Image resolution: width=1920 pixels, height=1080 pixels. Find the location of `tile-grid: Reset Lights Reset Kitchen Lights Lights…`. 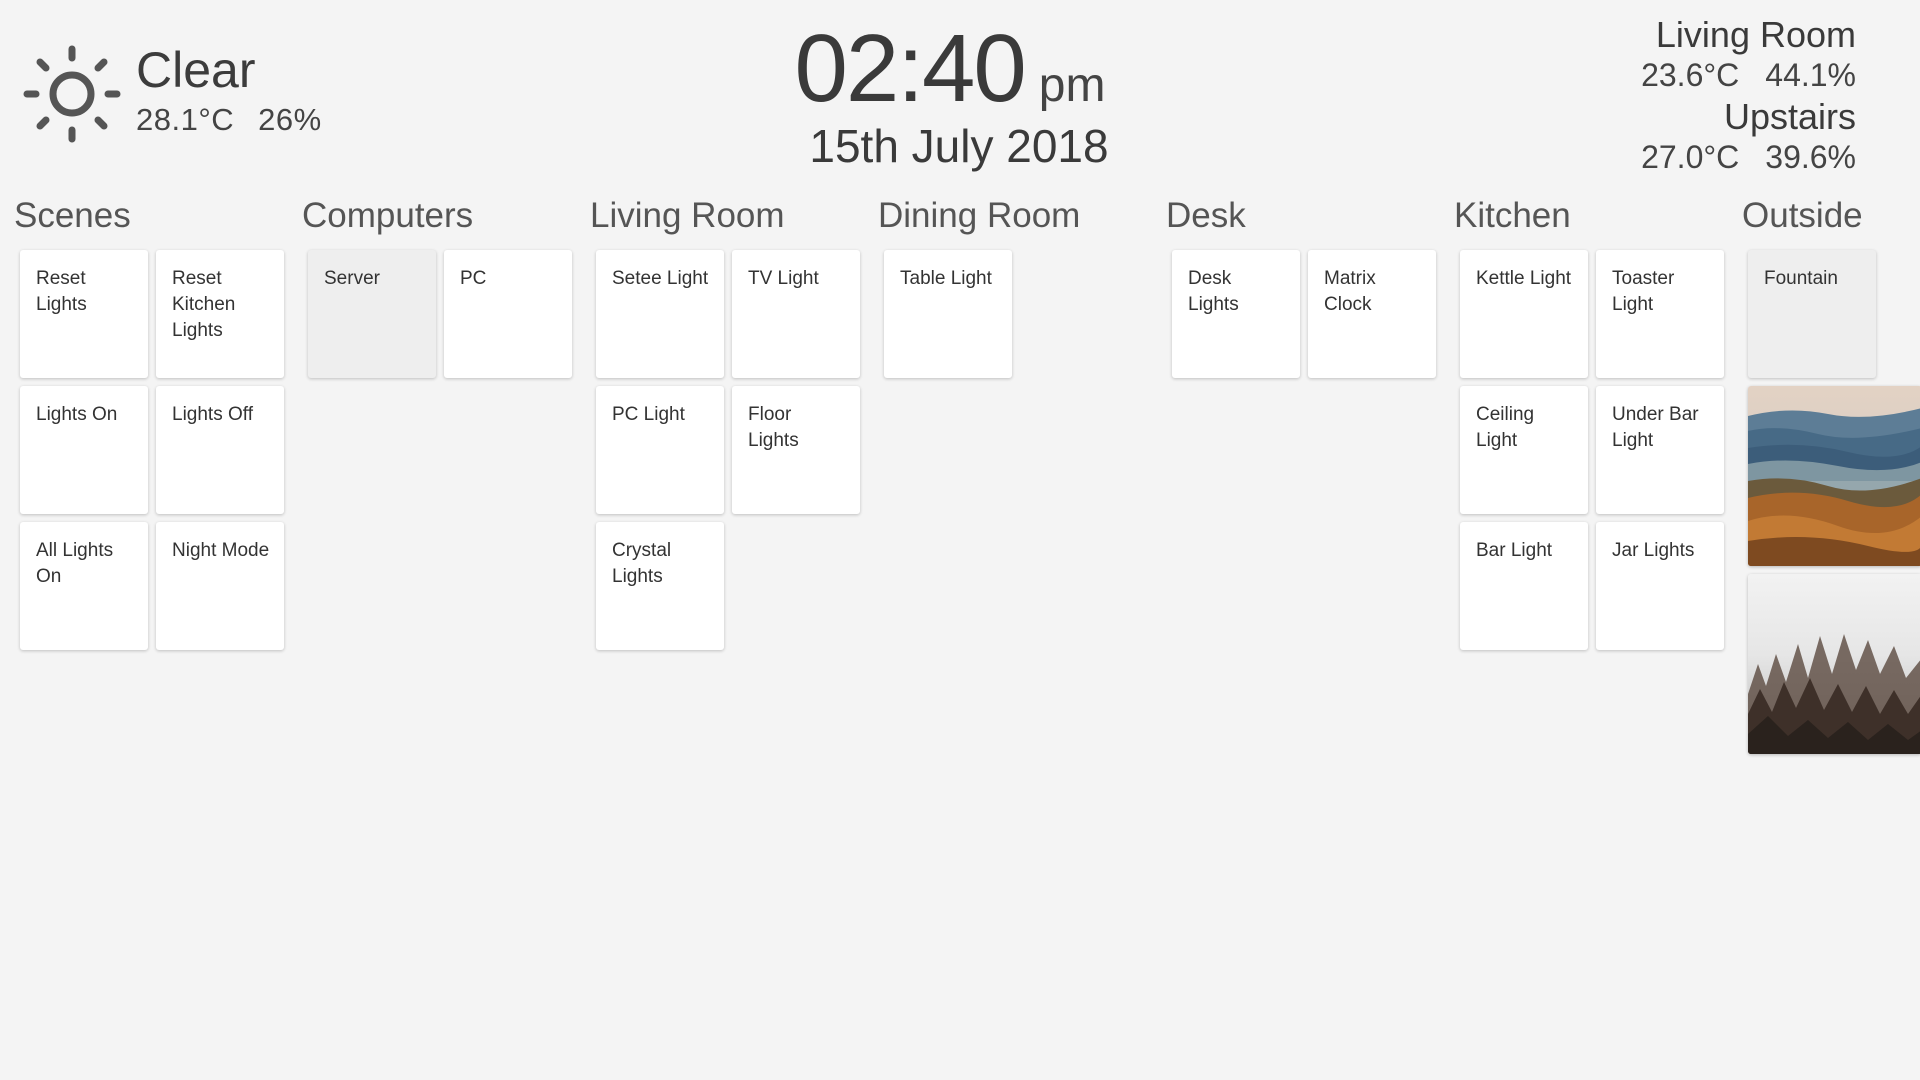

tile-grid: Reset Lights Reset Kitchen Lights Lights… is located at coordinates (152, 450).